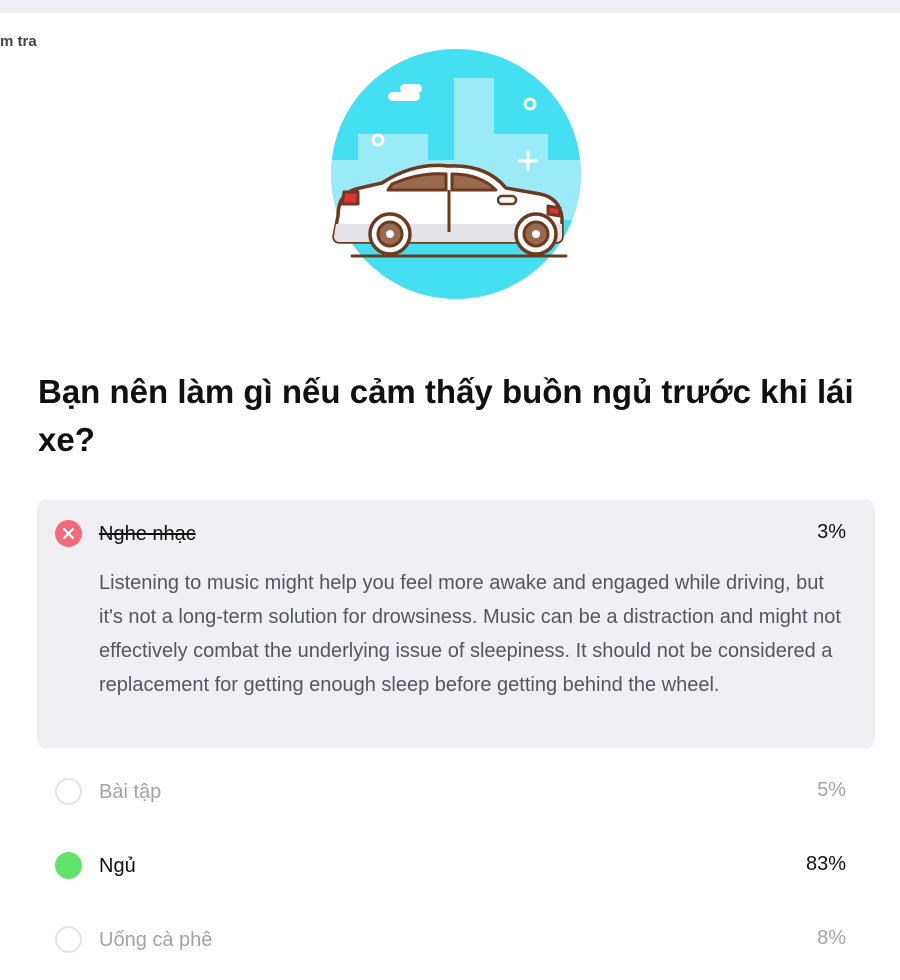  Describe the element at coordinates (452, 865) in the screenshot. I see `answer-option-correct: Ngủ 83%` at that location.